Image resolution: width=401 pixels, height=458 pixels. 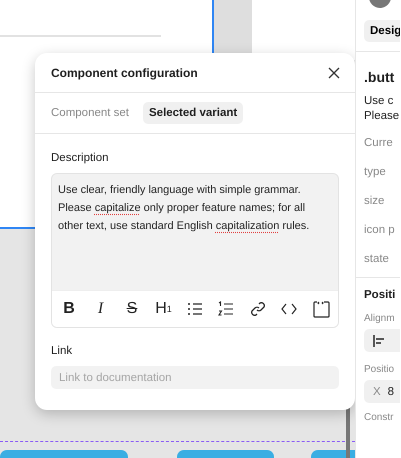 I want to click on dialog-title: Component configuration, so click(x=124, y=73).